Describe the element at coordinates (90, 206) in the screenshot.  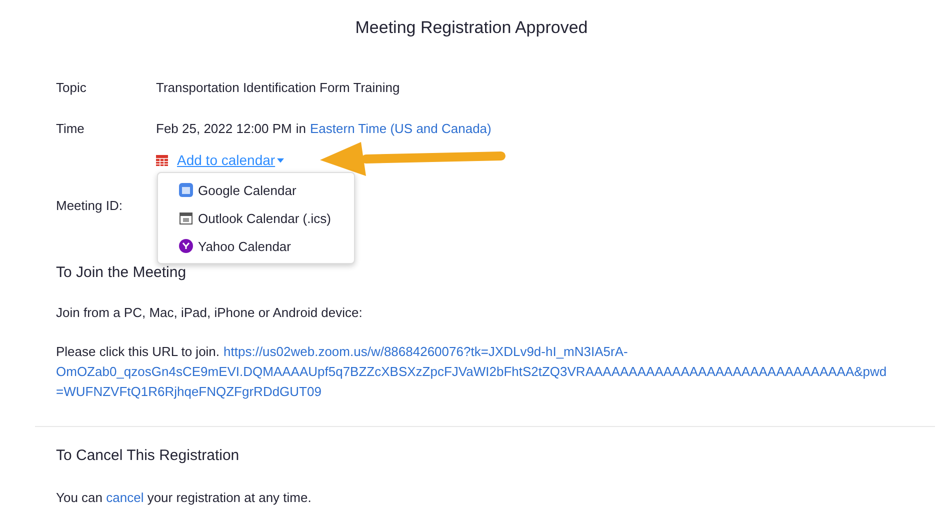
I see `field-label: Meeting ID:` at that location.